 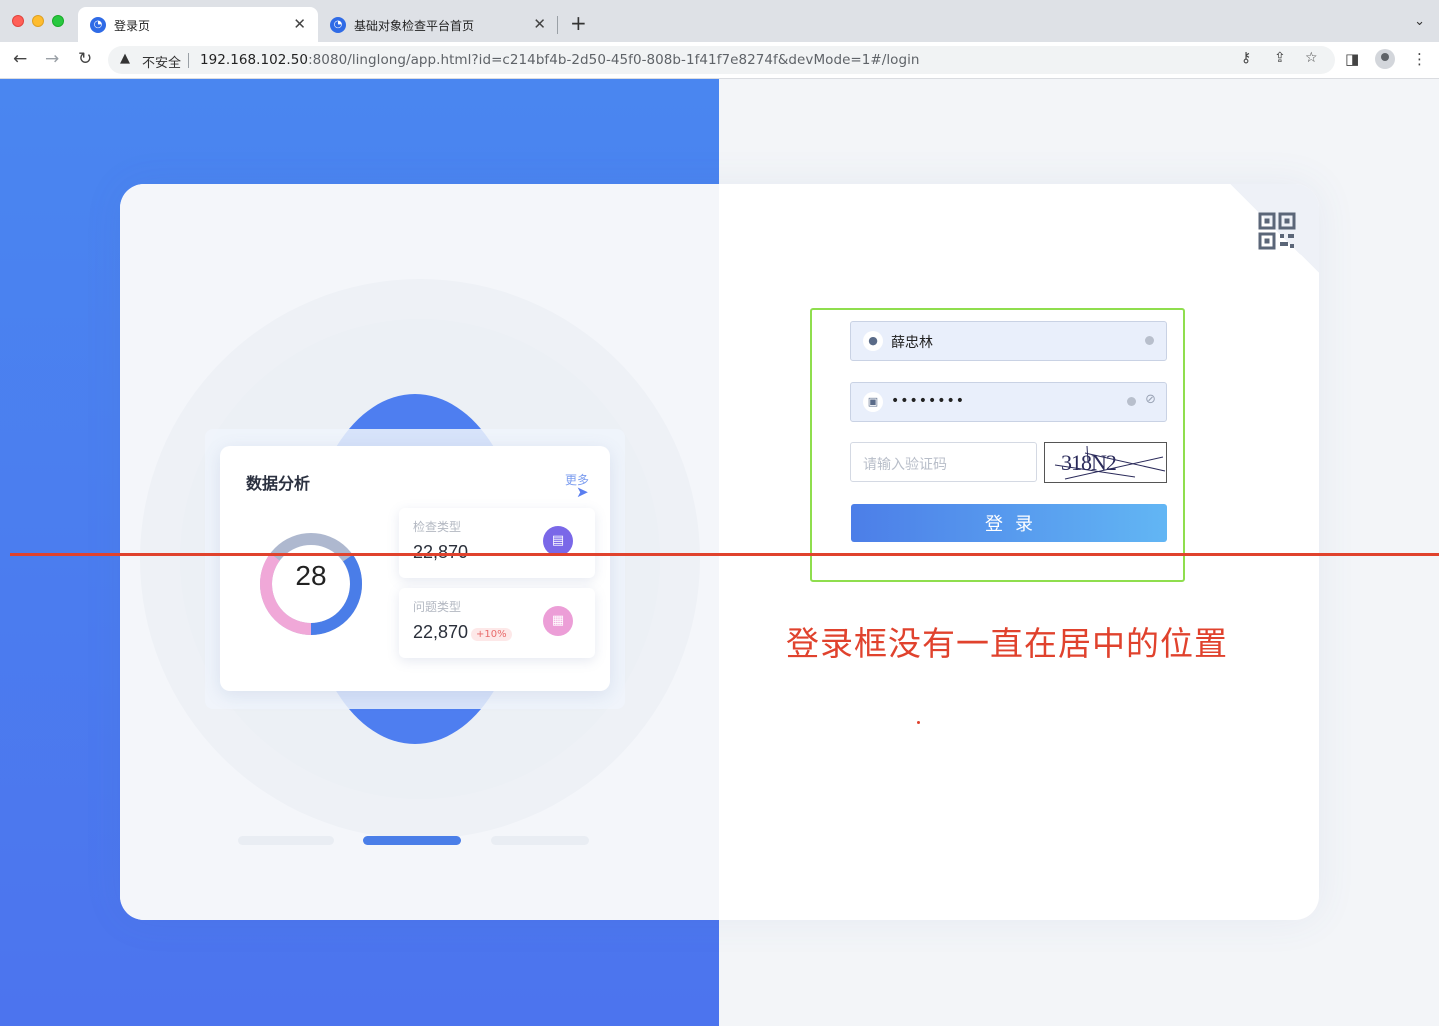 What do you see at coordinates (441, 632) in the screenshot?
I see `stat-value: 22,870` at bounding box center [441, 632].